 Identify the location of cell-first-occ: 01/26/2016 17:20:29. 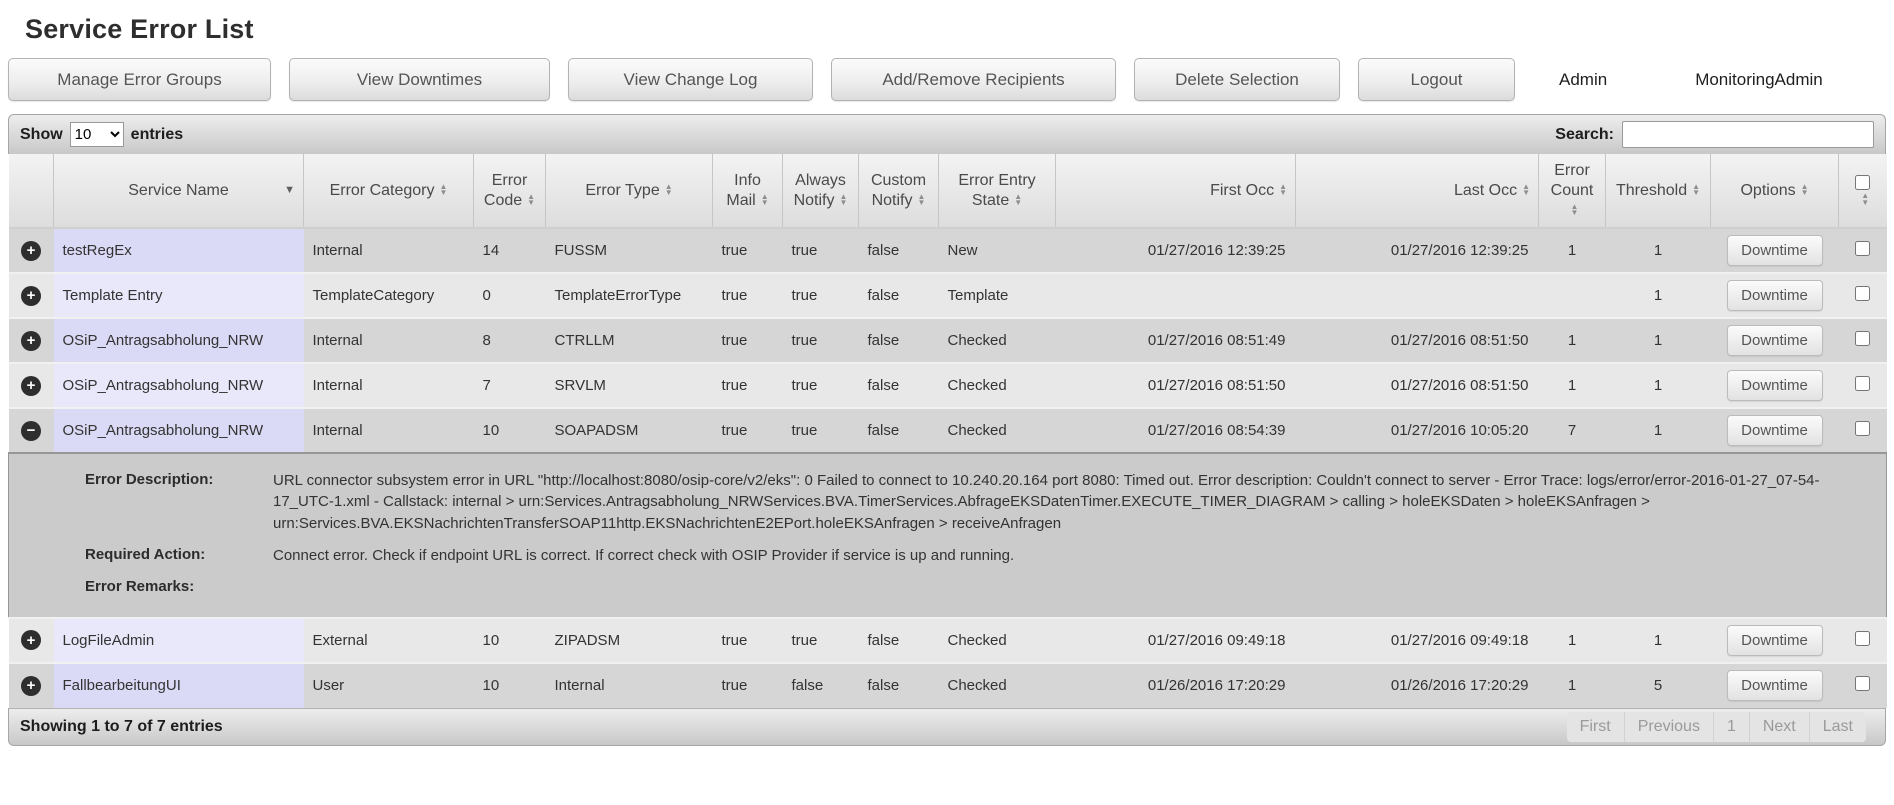
(1175, 684).